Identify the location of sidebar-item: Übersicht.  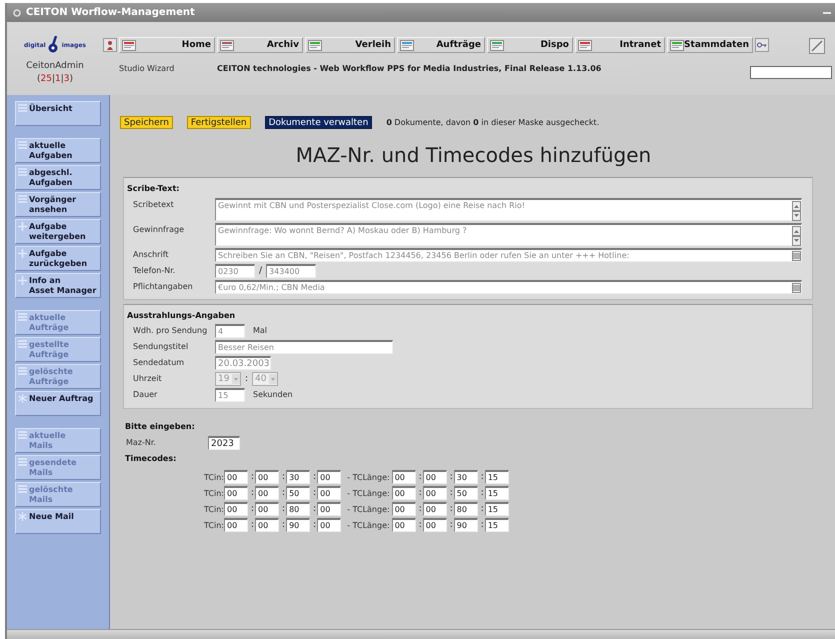
(58, 113).